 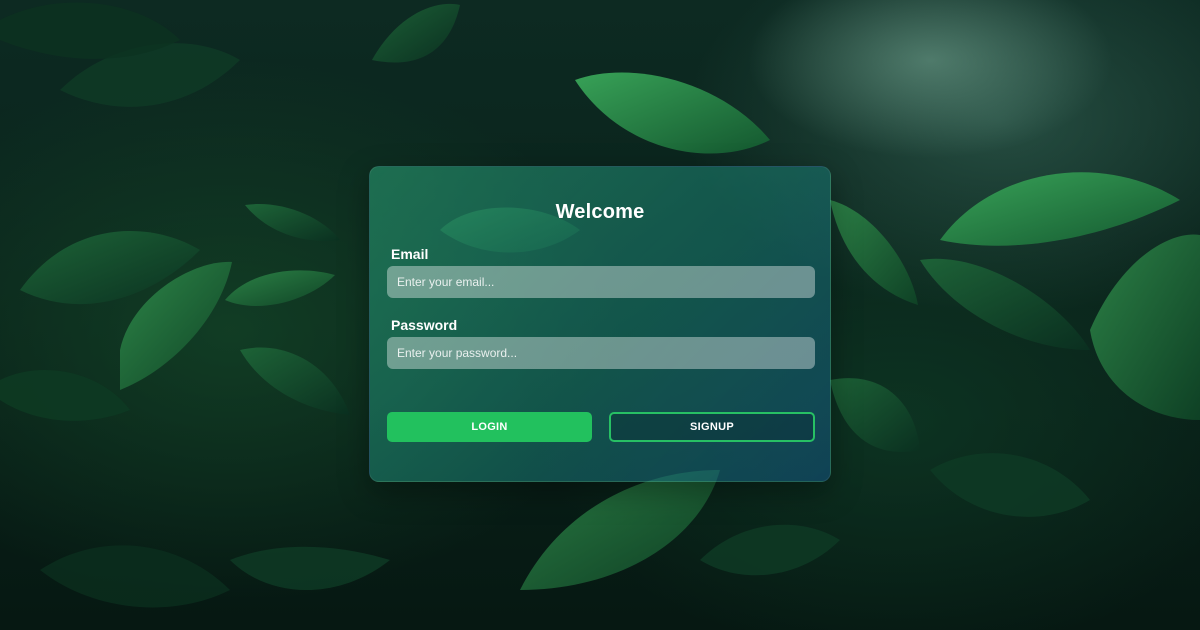 What do you see at coordinates (424, 325) in the screenshot?
I see `password-label: Password` at bounding box center [424, 325].